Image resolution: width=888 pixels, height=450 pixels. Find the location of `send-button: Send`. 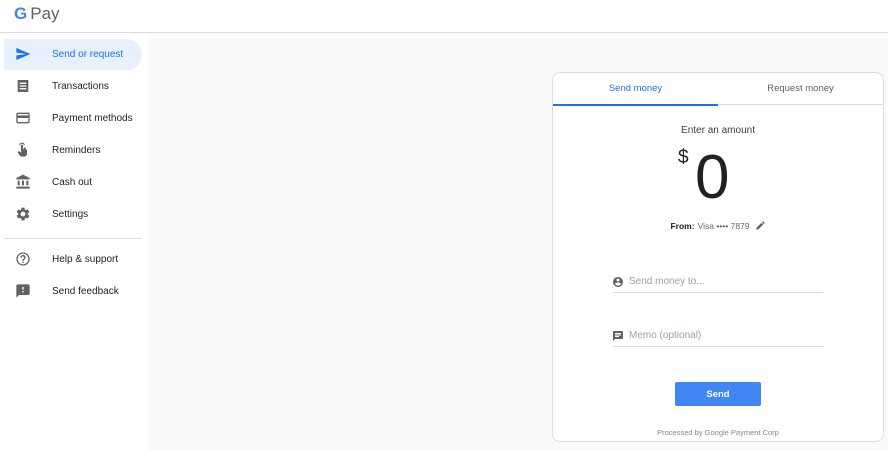

send-button: Send is located at coordinates (718, 394).